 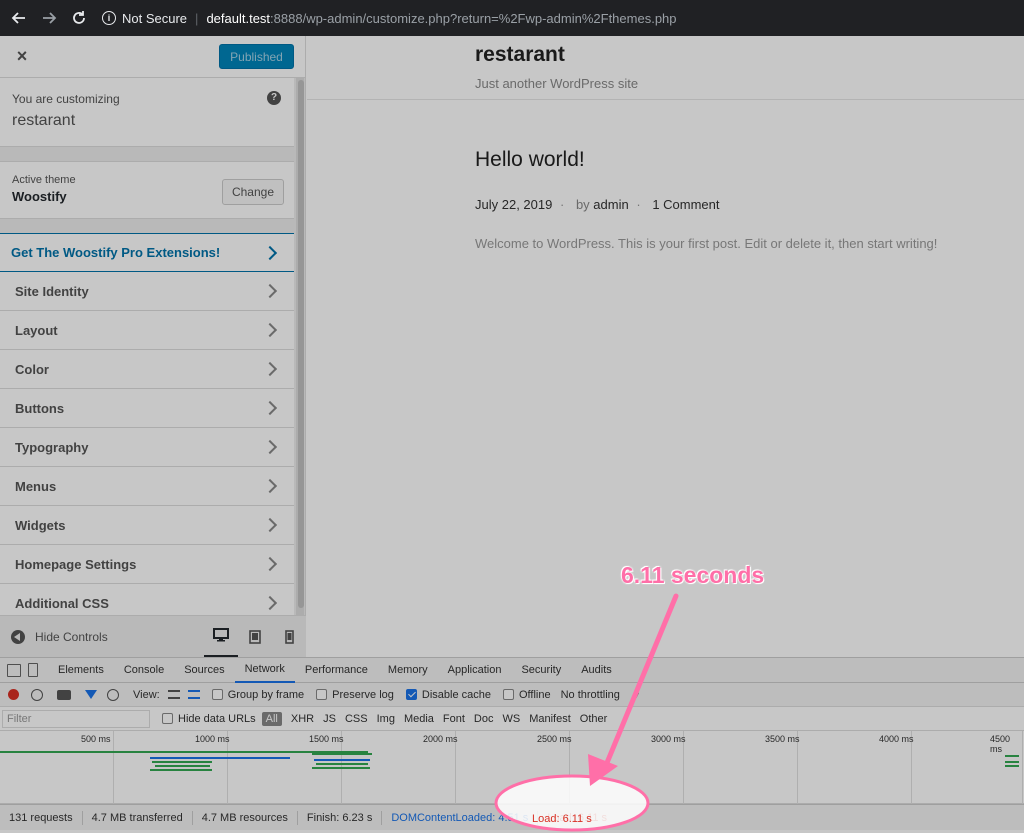 What do you see at coordinates (302, 719) in the screenshot?
I see `filter-type-xhr: XHR` at bounding box center [302, 719].